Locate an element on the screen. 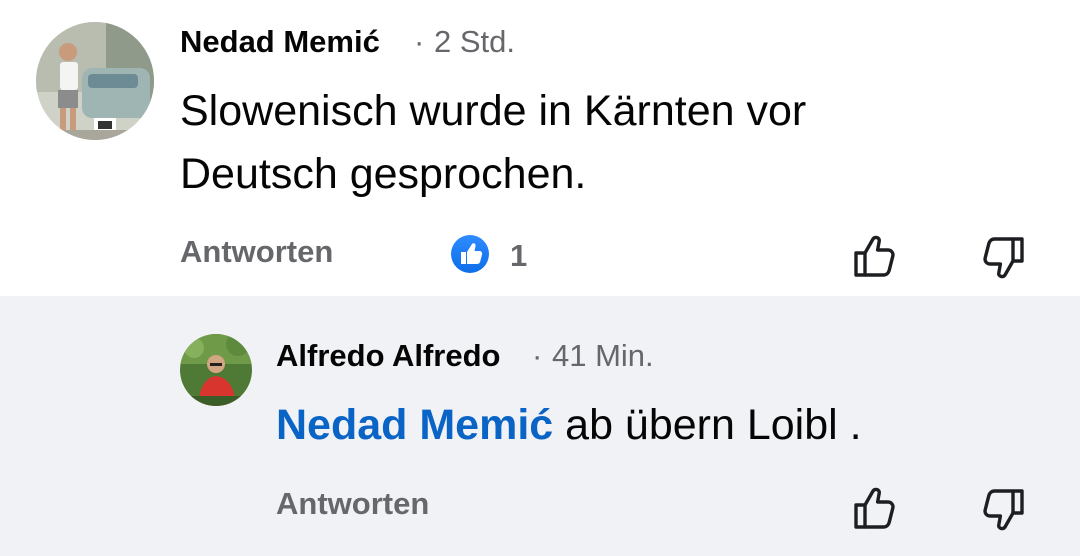 The image size is (1080, 556). comment-author: Nedad Memić is located at coordinates (280, 42).